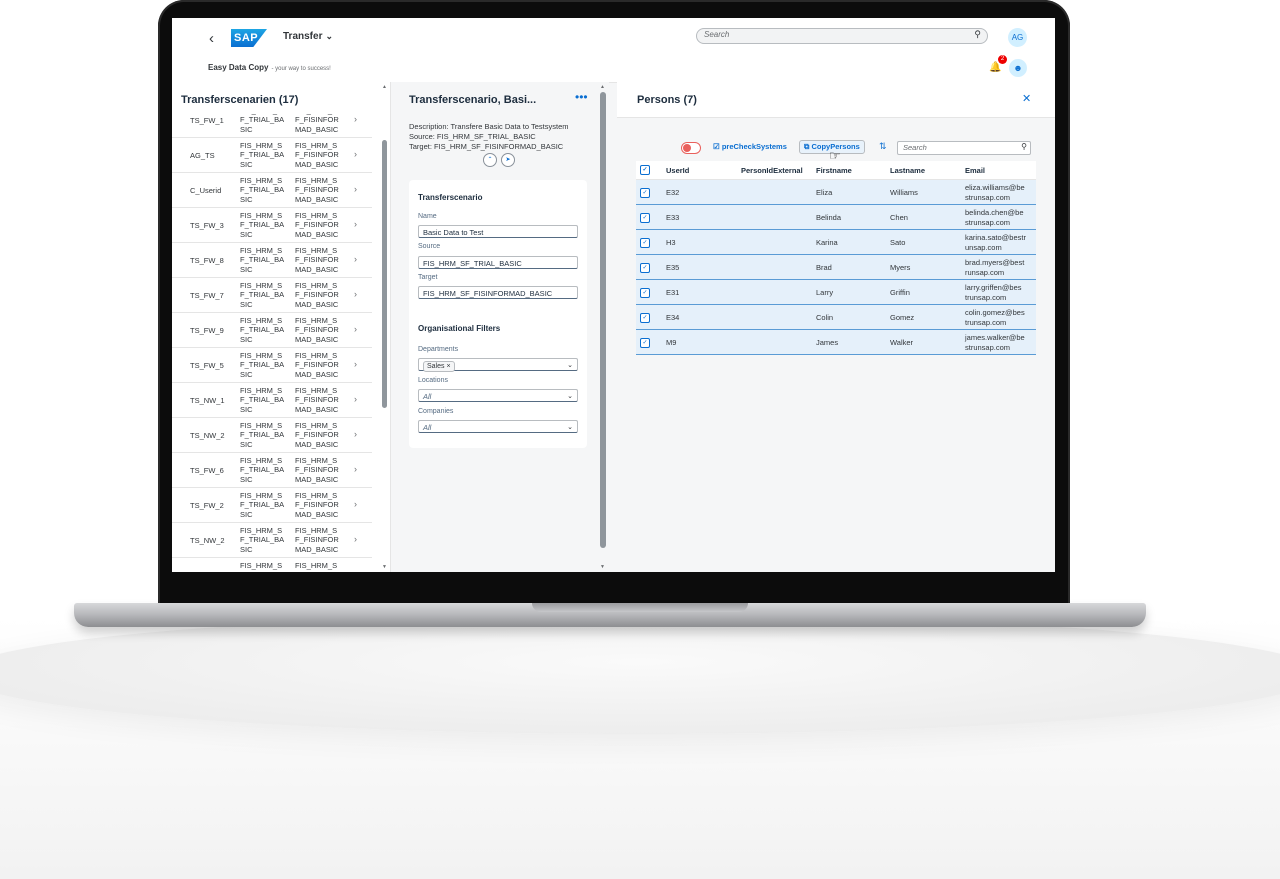 This screenshot has width=1280, height=879. What do you see at coordinates (836, 242) in the screenshot?
I see `table-row: ✓ H3 Karina Sato karina.sato@bestr unsap.com` at bounding box center [836, 242].